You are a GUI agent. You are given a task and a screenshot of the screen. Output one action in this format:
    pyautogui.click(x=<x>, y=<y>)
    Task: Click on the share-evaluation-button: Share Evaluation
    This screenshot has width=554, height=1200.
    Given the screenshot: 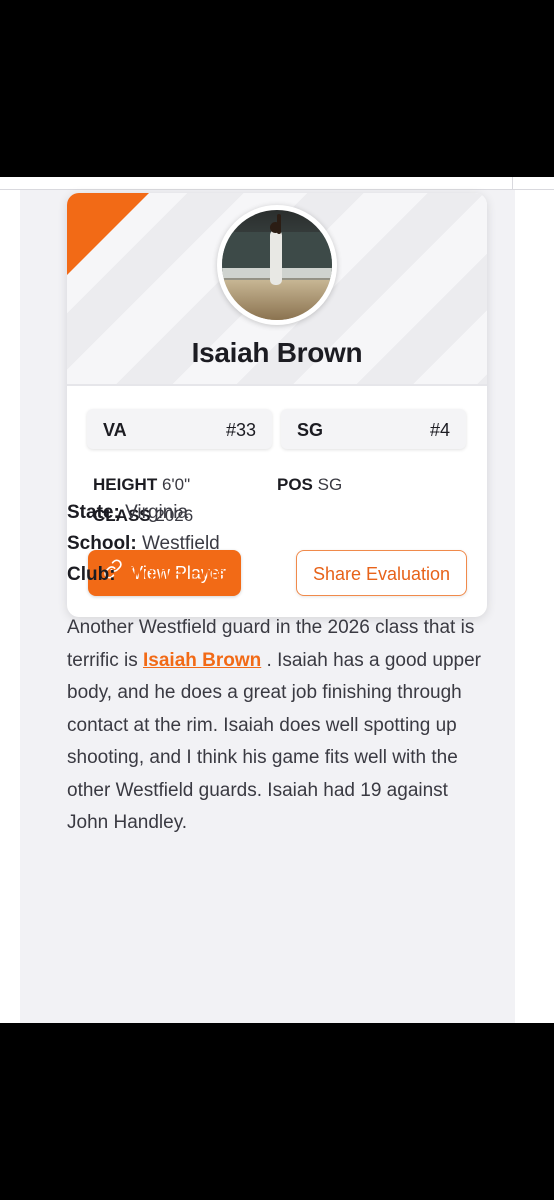 What is the action you would take?
    pyautogui.click(x=381, y=573)
    